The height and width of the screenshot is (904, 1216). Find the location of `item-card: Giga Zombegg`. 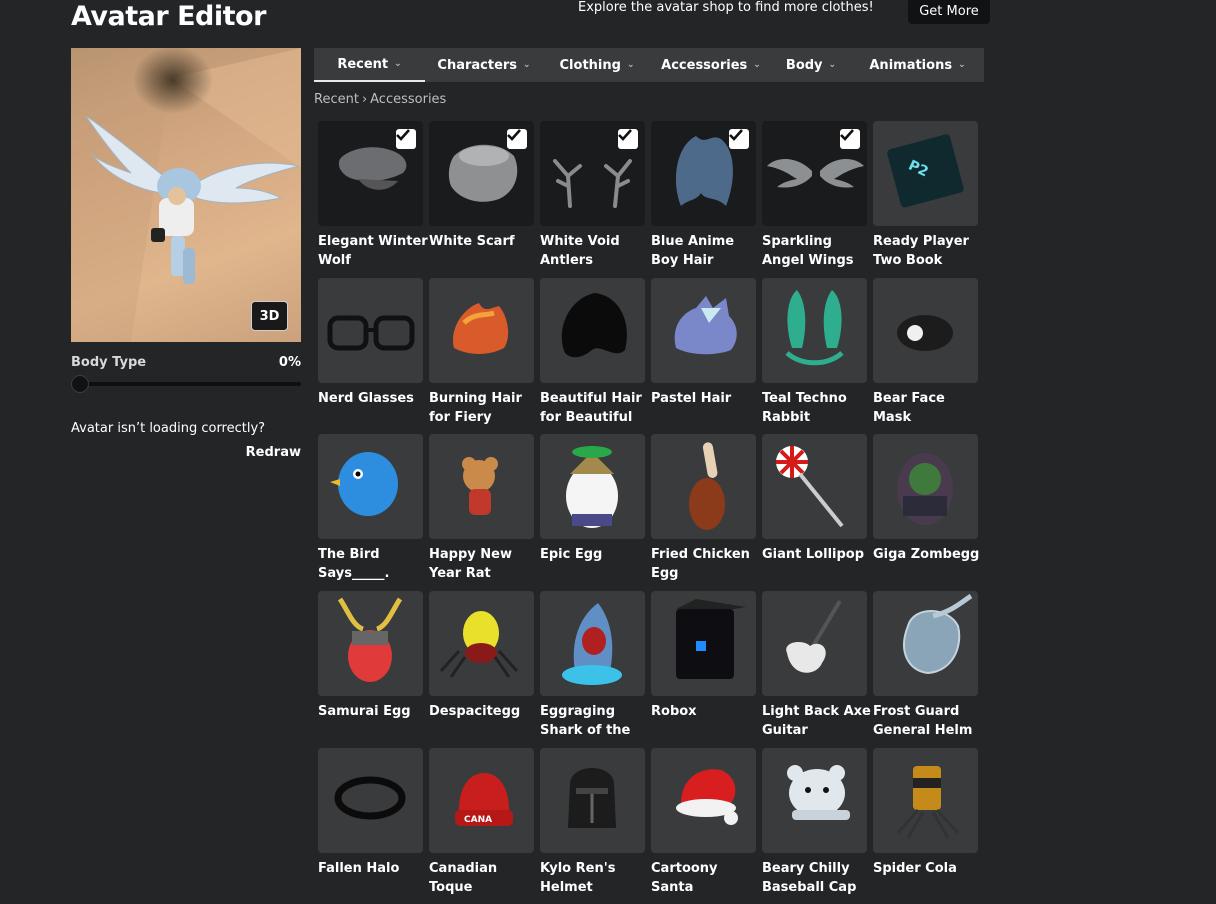

item-card: Giga Zombegg is located at coordinates (926, 499).